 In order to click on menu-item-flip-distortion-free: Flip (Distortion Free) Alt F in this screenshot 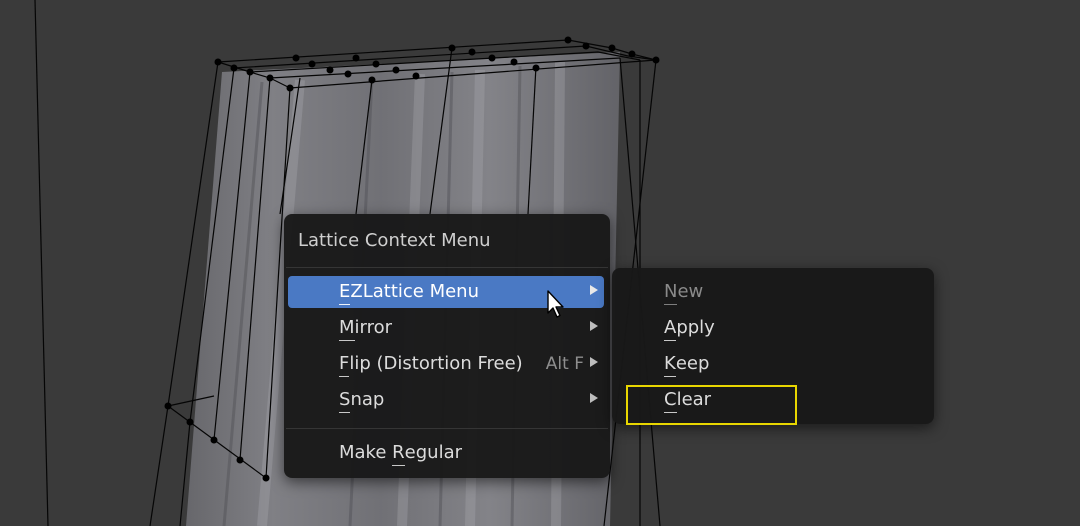, I will do `click(446, 364)`.